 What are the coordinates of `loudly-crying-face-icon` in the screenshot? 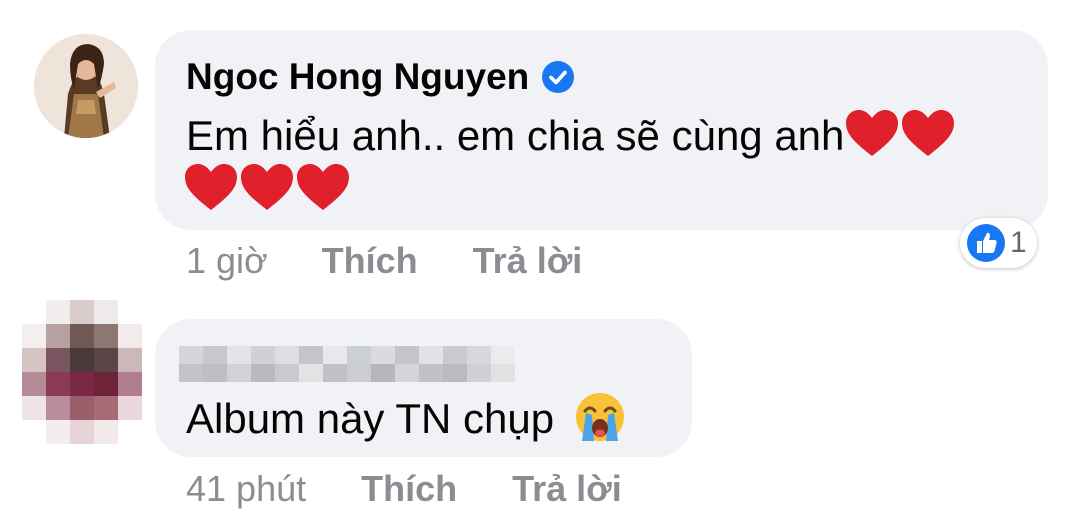 It's located at (599, 417).